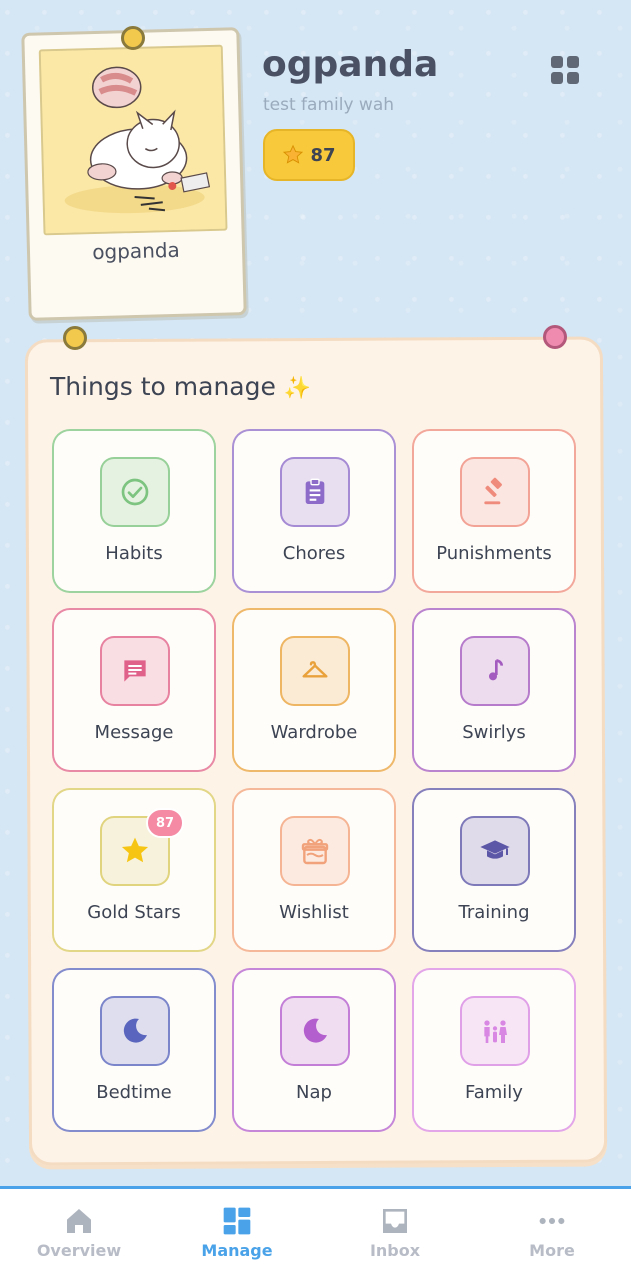 The image size is (631, 1280). What do you see at coordinates (315, 671) in the screenshot?
I see `hanger-icon` at bounding box center [315, 671].